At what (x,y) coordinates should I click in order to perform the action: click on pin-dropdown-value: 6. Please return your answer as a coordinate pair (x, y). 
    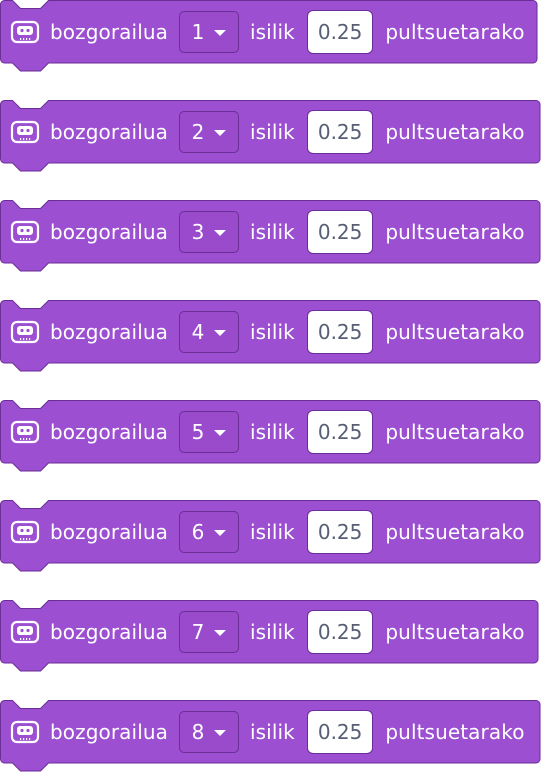
    Looking at the image, I should click on (198, 532).